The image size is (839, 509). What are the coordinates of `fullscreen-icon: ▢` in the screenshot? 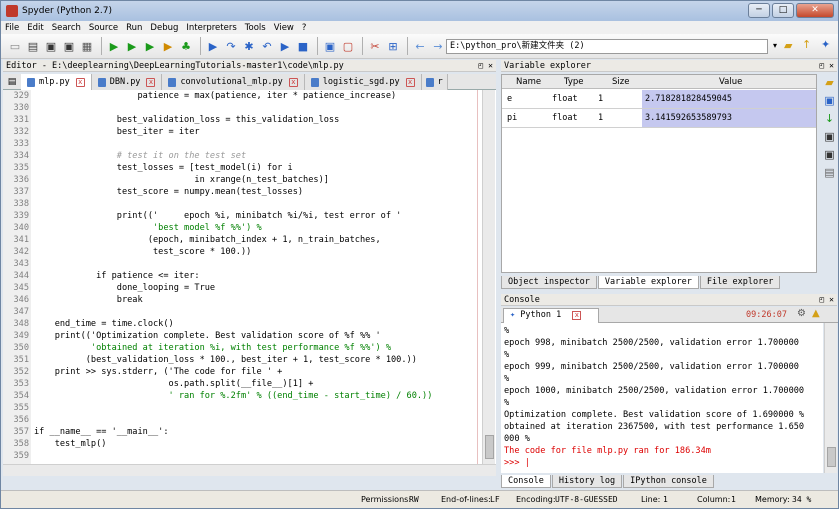 It's located at (348, 46).